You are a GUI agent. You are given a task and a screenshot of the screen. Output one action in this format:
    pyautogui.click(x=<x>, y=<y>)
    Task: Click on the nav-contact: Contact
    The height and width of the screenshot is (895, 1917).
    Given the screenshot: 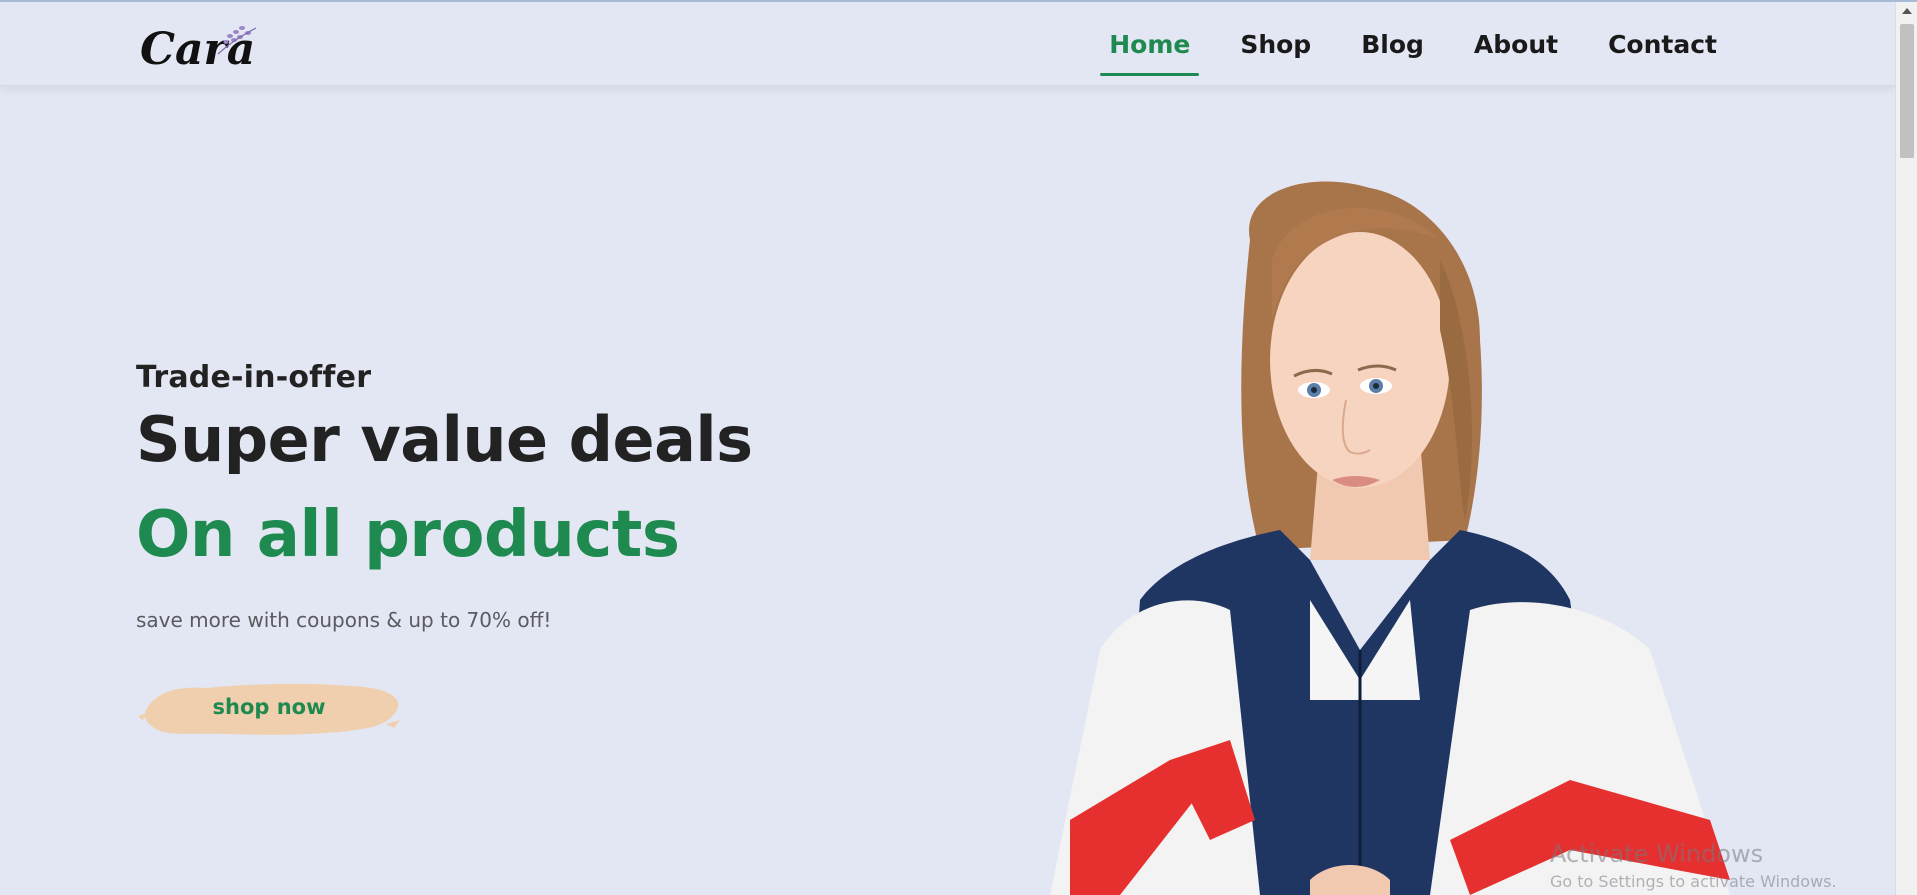 What is the action you would take?
    pyautogui.click(x=1662, y=44)
    